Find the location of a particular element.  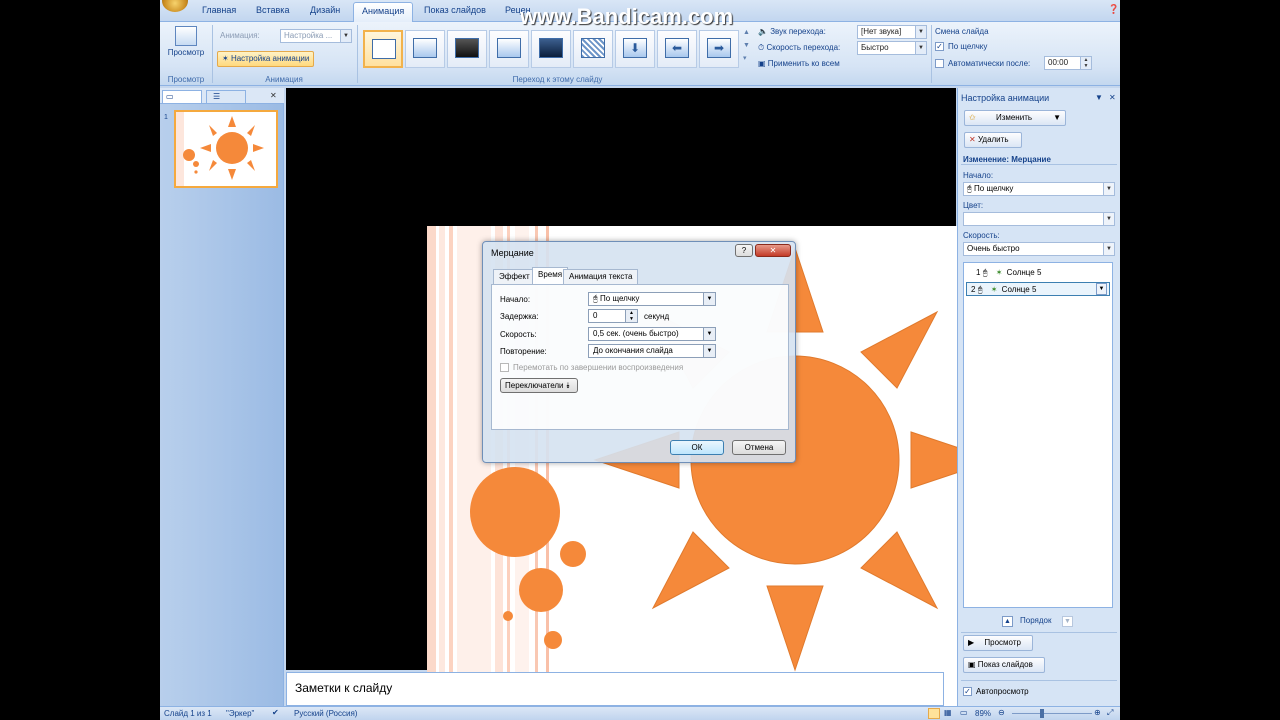

notes-placeholder: Заметки к слайду is located at coordinates (344, 688).